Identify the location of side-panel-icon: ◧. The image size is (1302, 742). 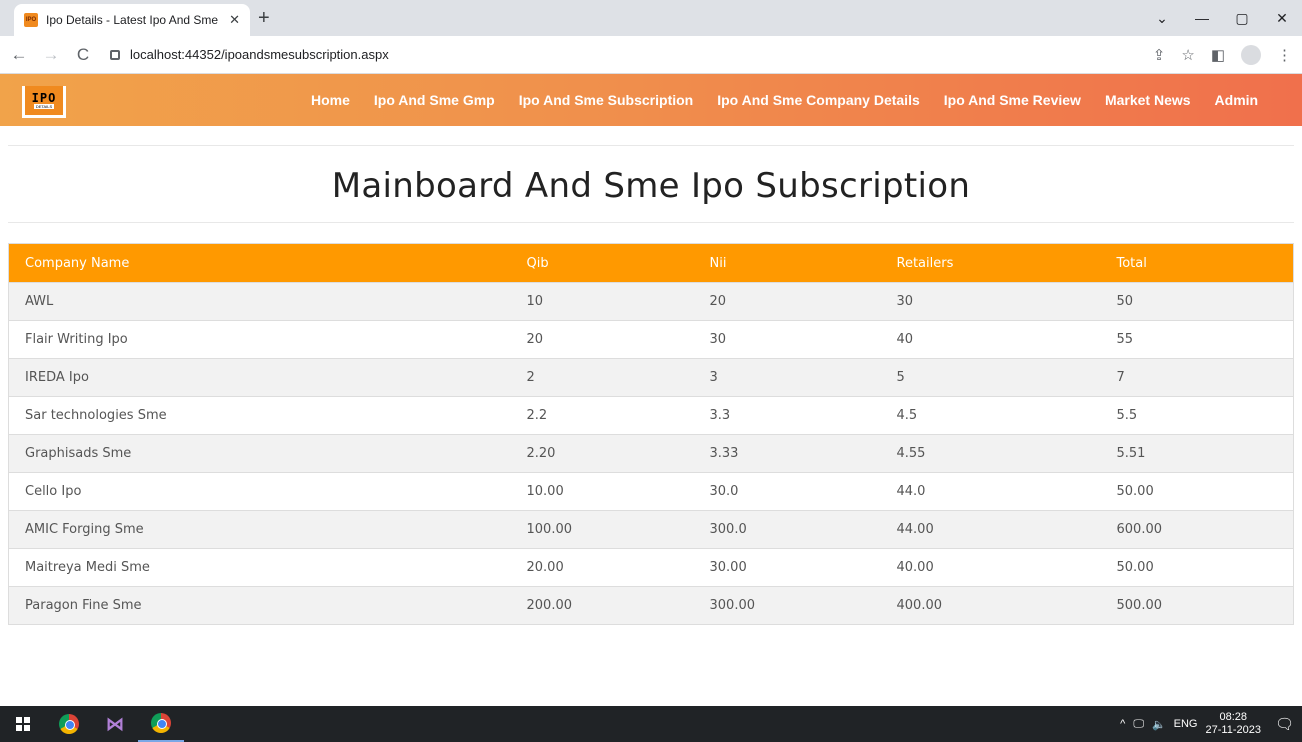
(1218, 55).